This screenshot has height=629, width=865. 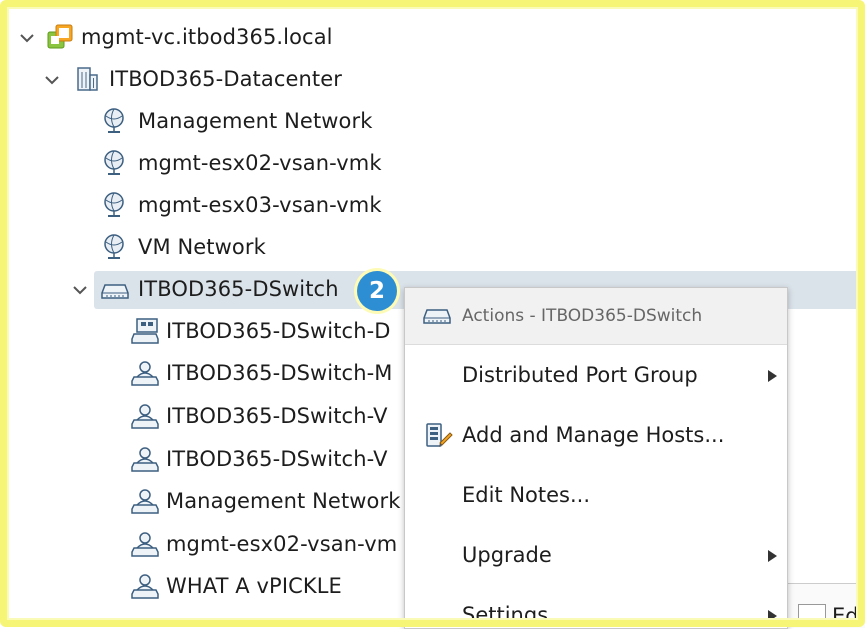 What do you see at coordinates (439, 437) in the screenshot?
I see `add-hosts-icon` at bounding box center [439, 437].